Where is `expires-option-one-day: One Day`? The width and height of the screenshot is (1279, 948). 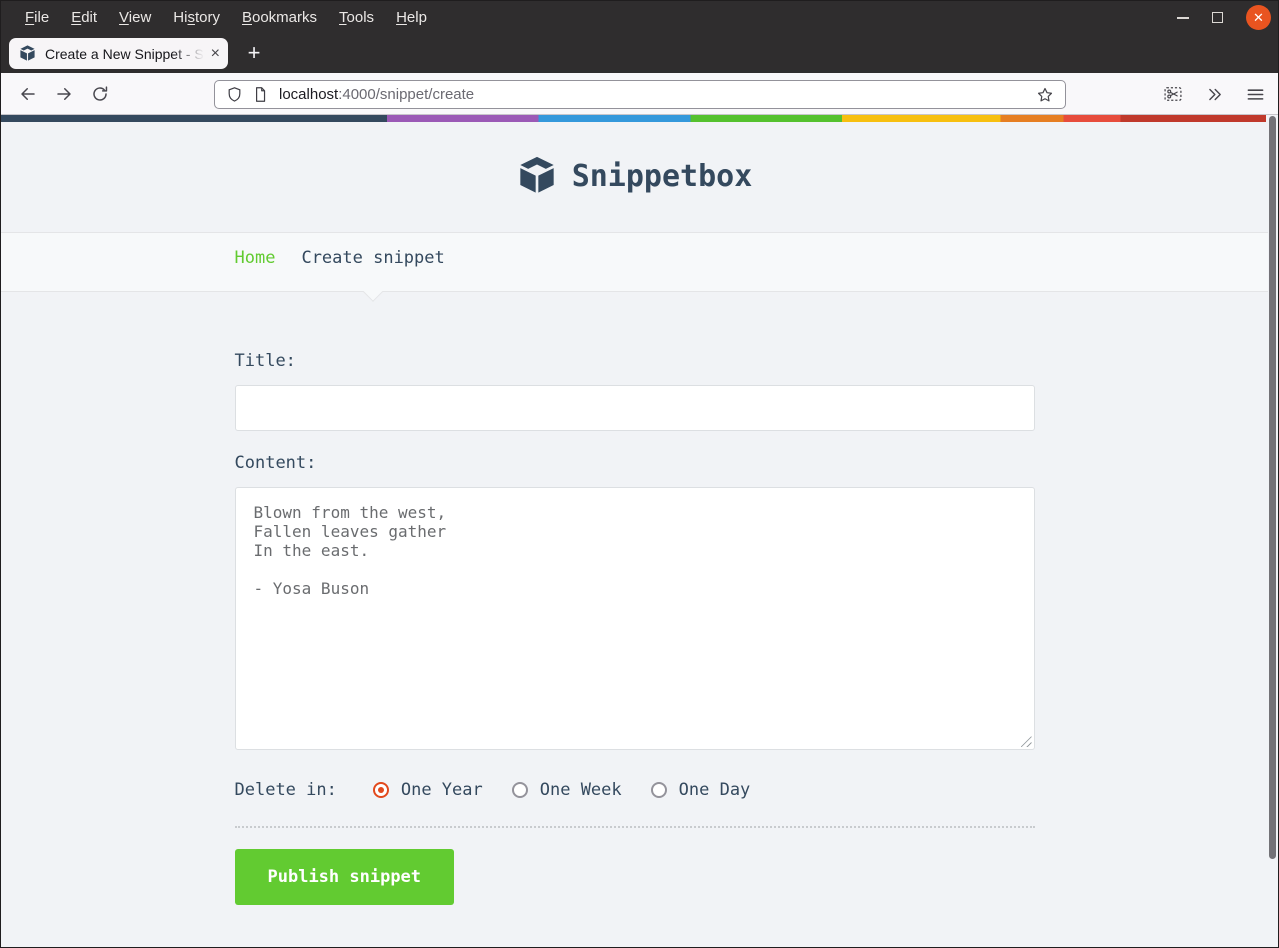 expires-option-one-day: One Day is located at coordinates (700, 790).